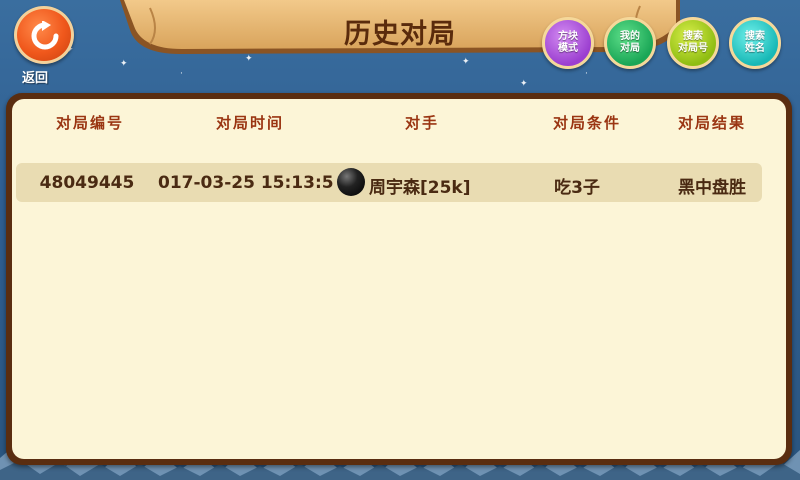 The image size is (800, 480). I want to click on refresh-back-icon, so click(45, 35).